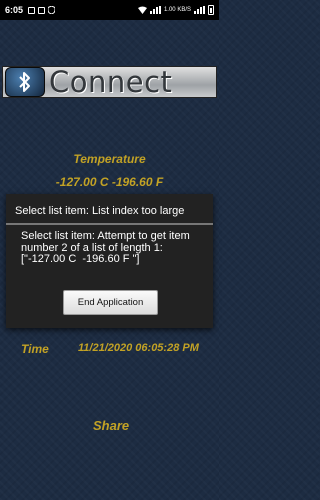 The height and width of the screenshot is (500, 320). What do you see at coordinates (35, 349) in the screenshot?
I see `time-label: Time` at bounding box center [35, 349].